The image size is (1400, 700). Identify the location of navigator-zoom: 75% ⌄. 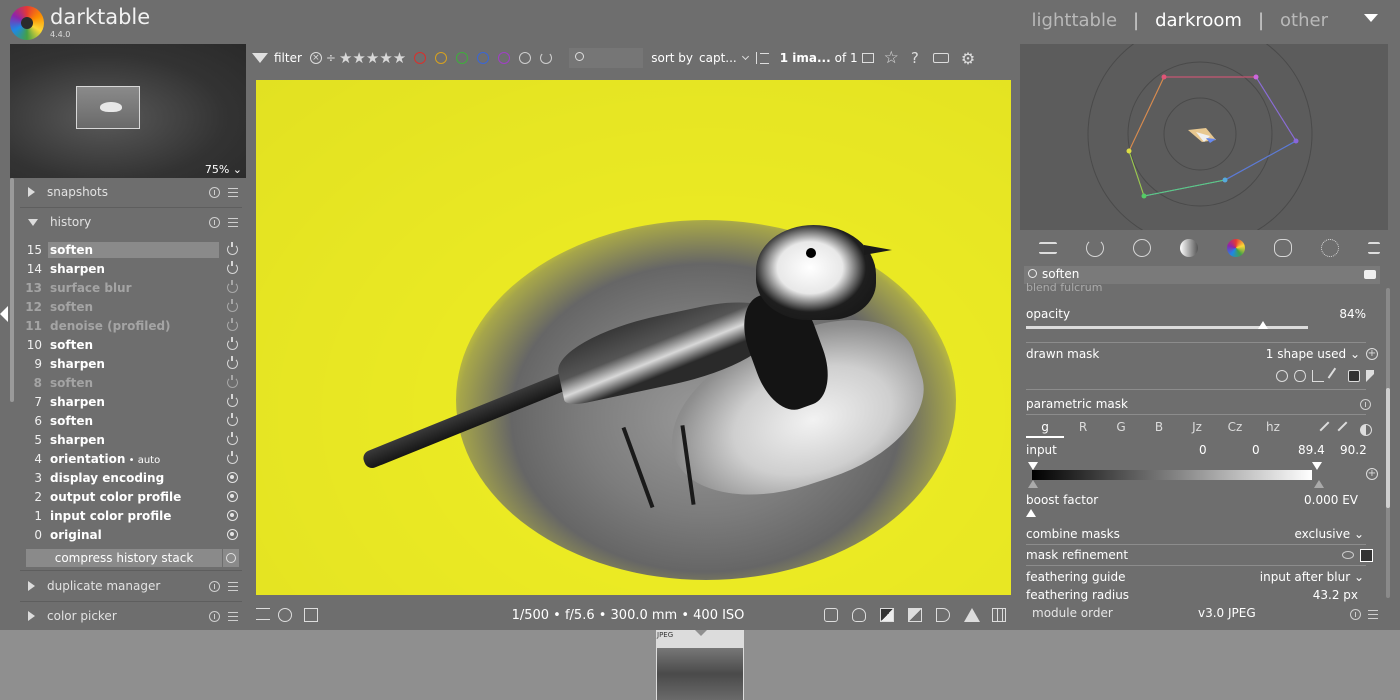
(223, 169).